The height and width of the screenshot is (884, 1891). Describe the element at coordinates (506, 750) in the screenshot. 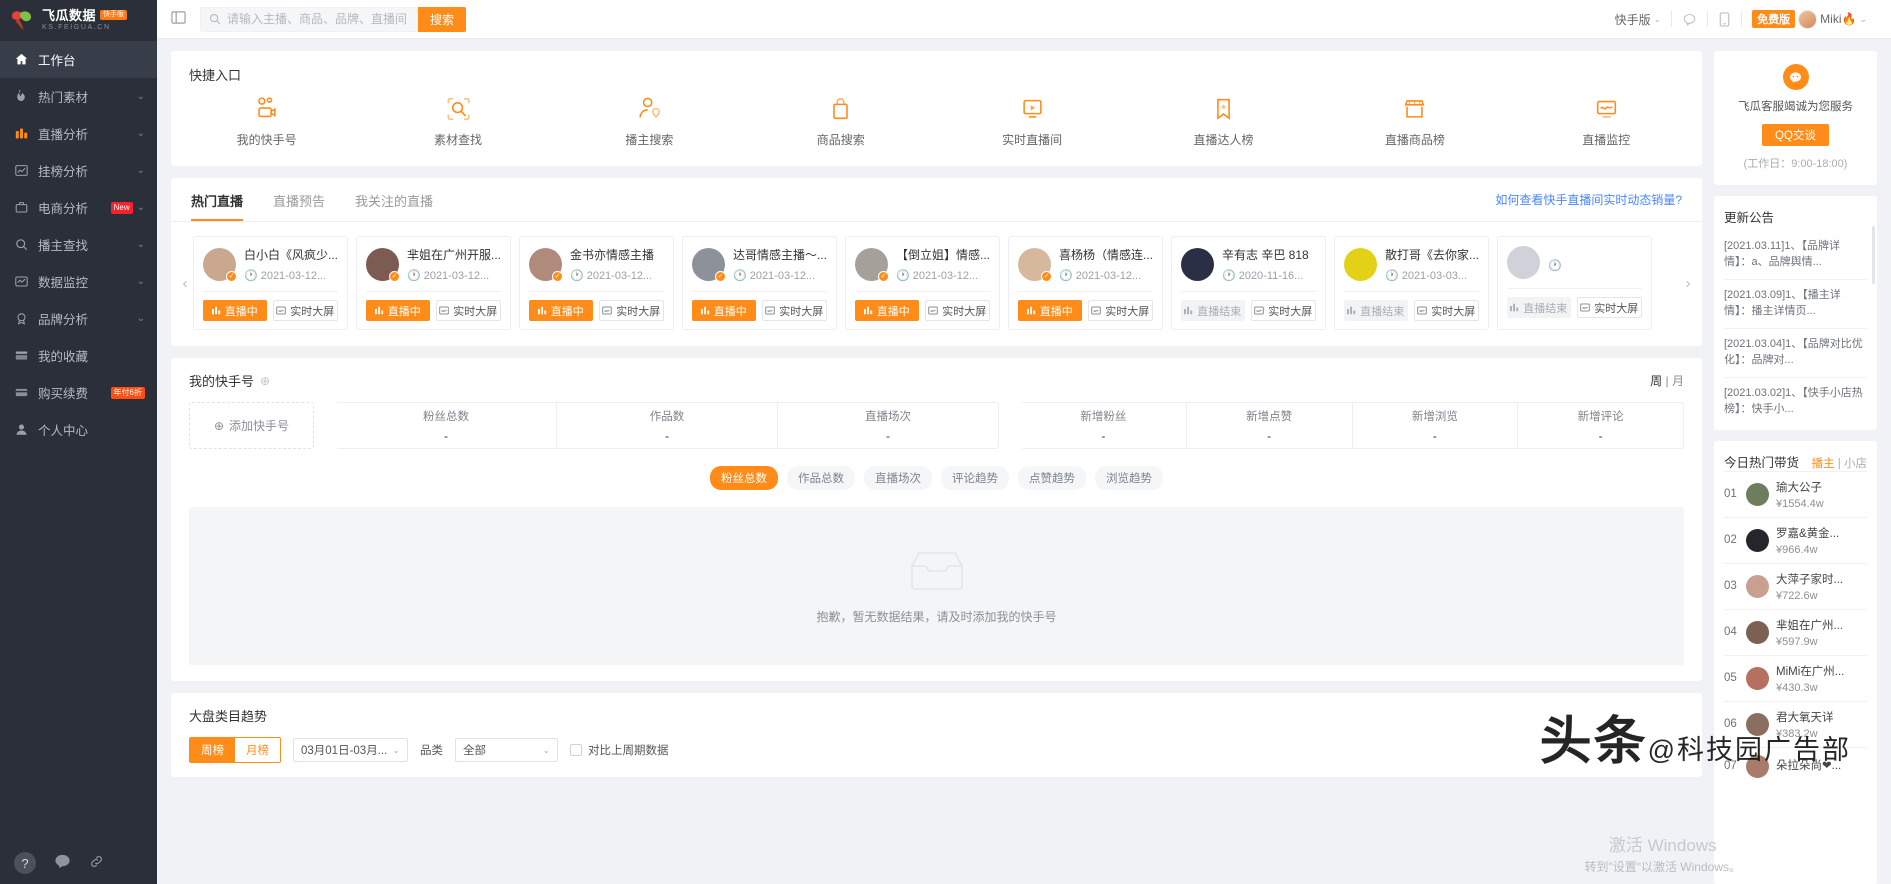

I see `trend-category-select: 全部 ⌄` at that location.